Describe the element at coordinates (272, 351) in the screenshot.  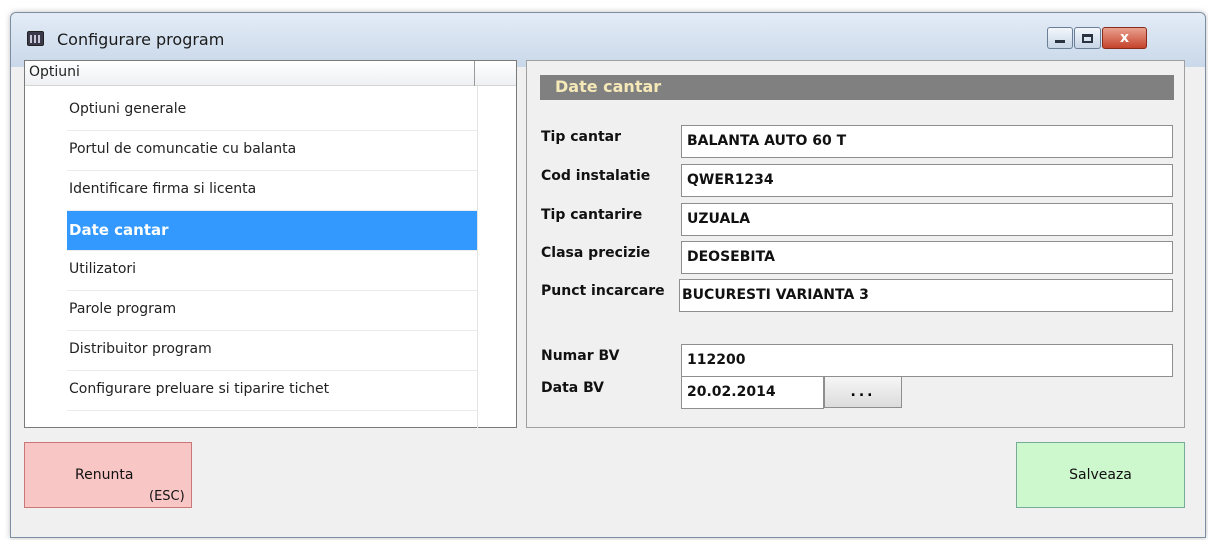
I see `list-item-distribuitor-program: Distribuitor program` at that location.